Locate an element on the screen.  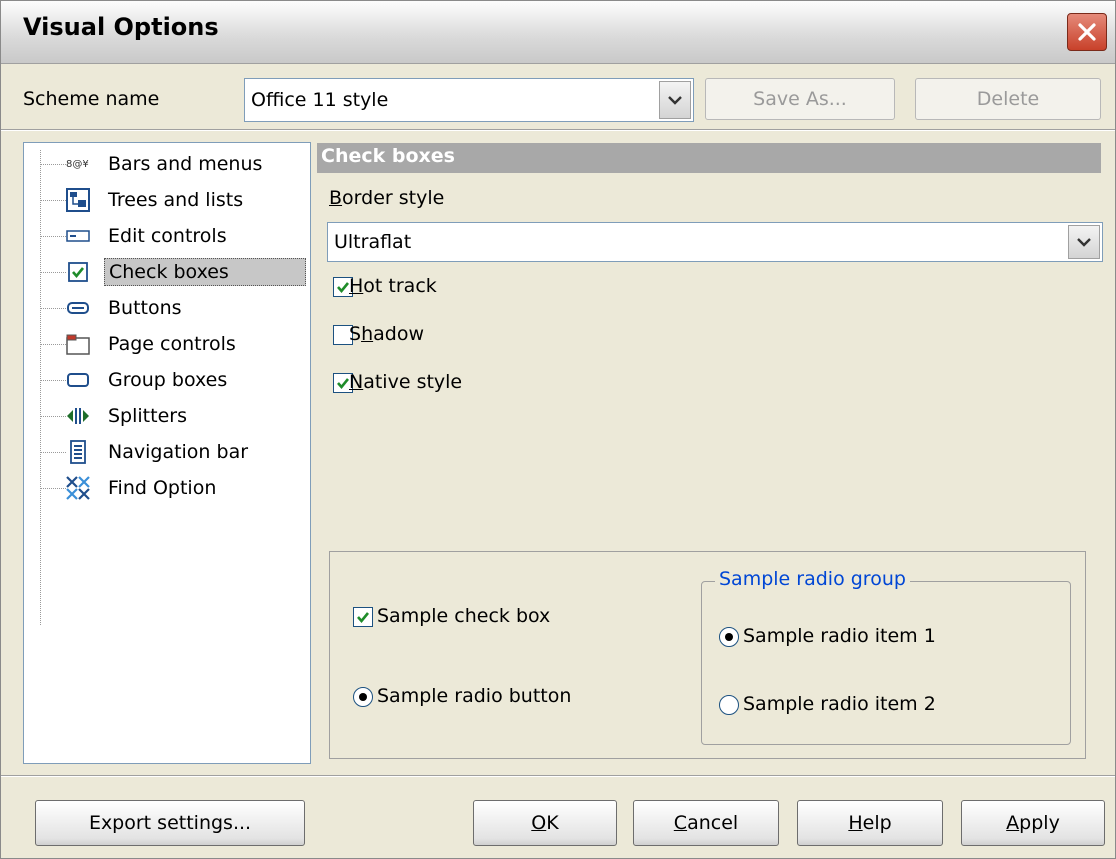
scheme-name-value: Office 11 style is located at coordinates (320, 100).